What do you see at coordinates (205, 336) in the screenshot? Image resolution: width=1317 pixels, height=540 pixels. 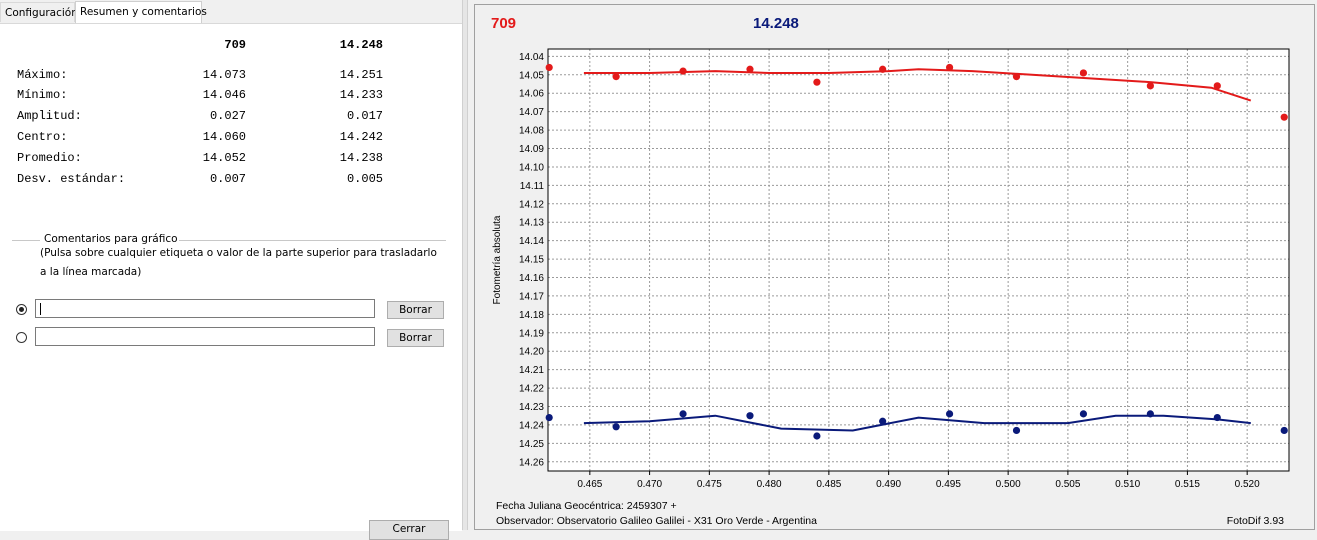 I see `comment-line2-input` at bounding box center [205, 336].